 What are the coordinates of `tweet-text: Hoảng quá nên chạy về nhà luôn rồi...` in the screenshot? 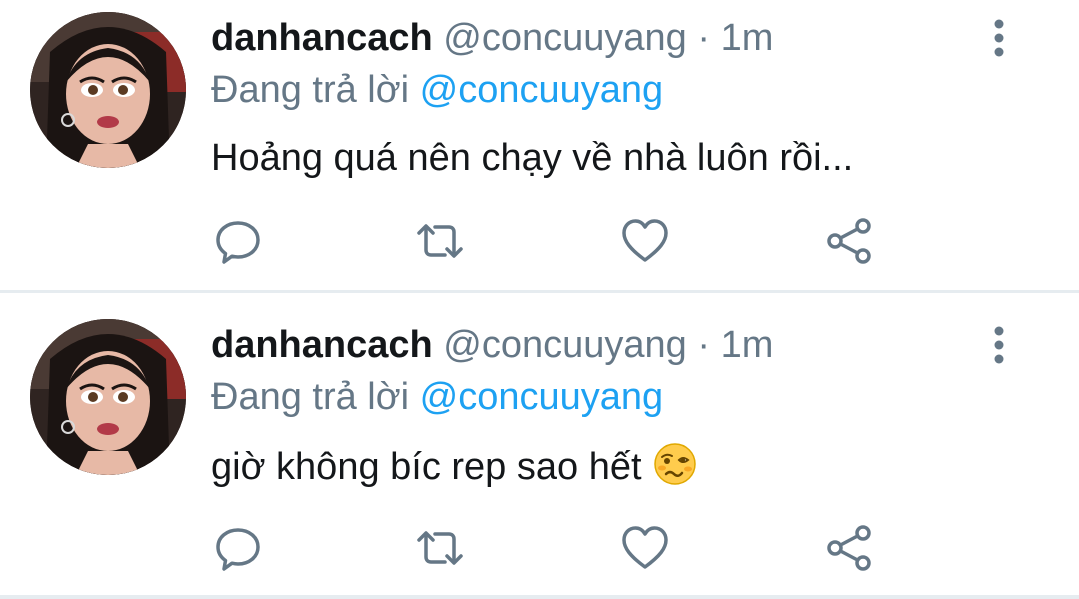 It's located at (532, 158).